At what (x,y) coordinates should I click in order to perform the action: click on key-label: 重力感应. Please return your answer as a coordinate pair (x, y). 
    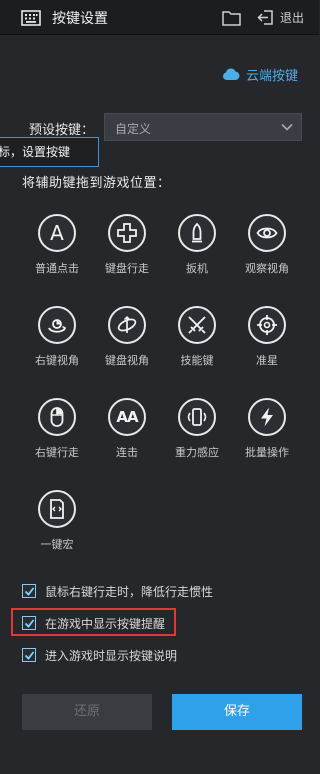
    Looking at the image, I should click on (197, 452).